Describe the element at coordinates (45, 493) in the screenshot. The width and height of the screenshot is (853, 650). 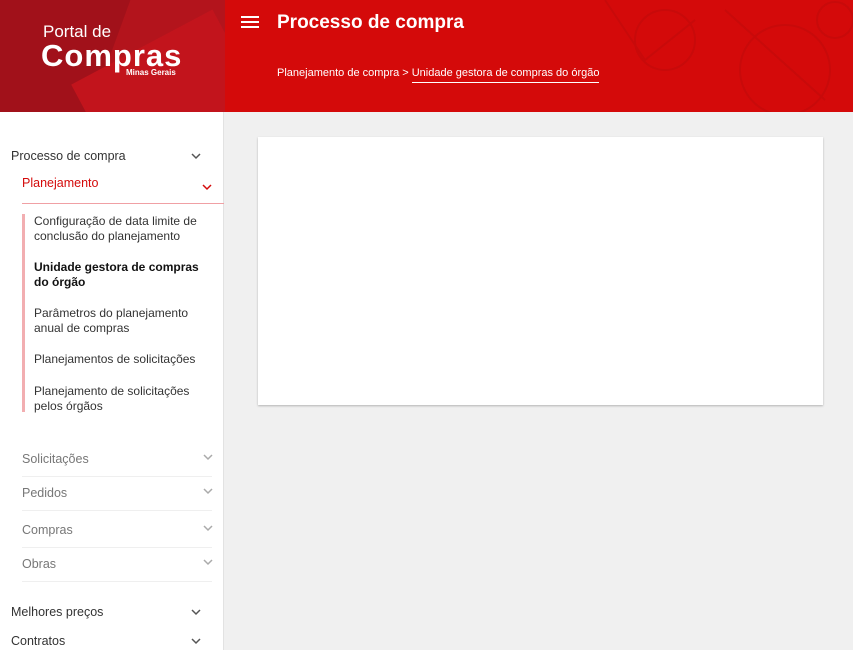
I see `sidebar-item-label: Pedidos` at that location.